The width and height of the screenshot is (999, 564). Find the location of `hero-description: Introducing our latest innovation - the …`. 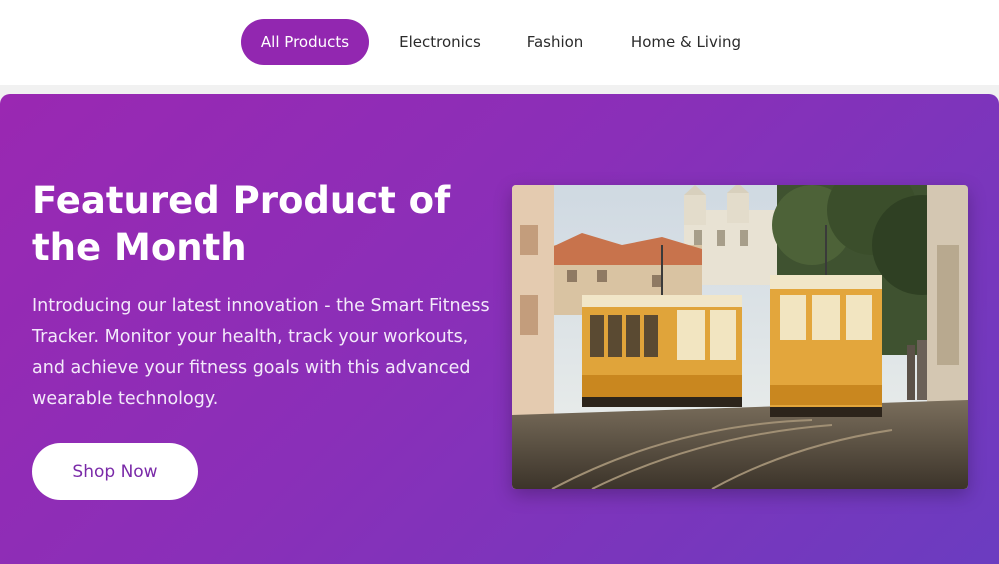

hero-description: Introducing our latest innovation - the … is located at coordinates (261, 352).